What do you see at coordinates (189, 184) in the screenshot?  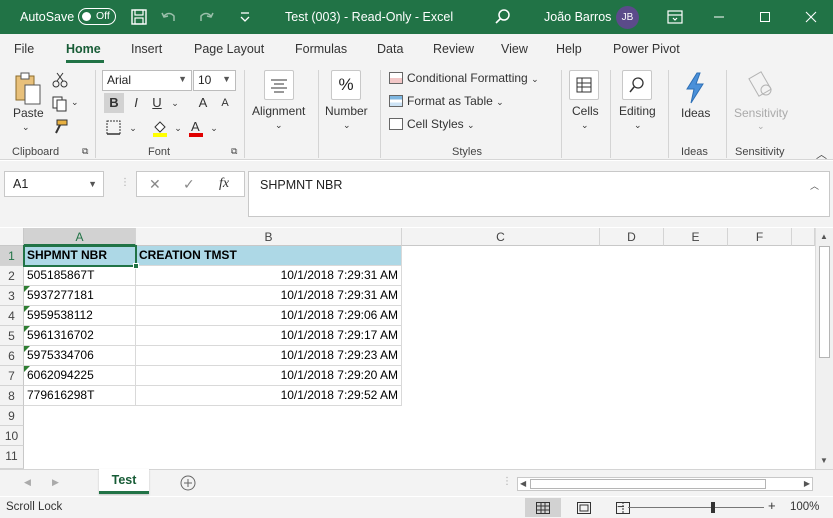 I see `enter-icon: ✓` at bounding box center [189, 184].